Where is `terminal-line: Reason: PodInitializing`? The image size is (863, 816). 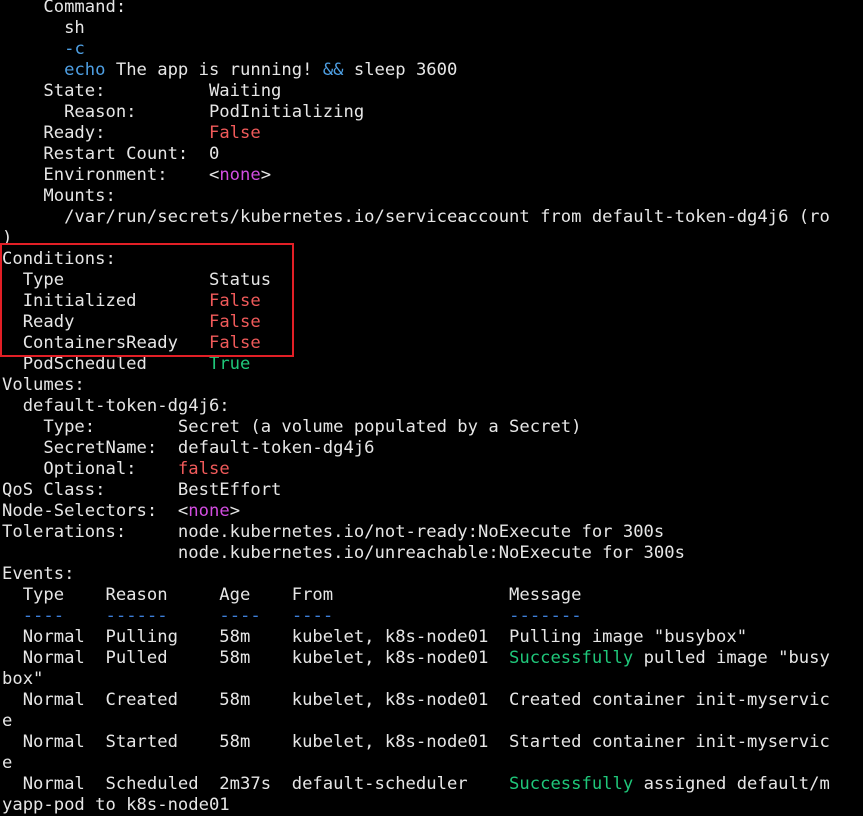
terminal-line: Reason: PodInitializing is located at coordinates (432, 112).